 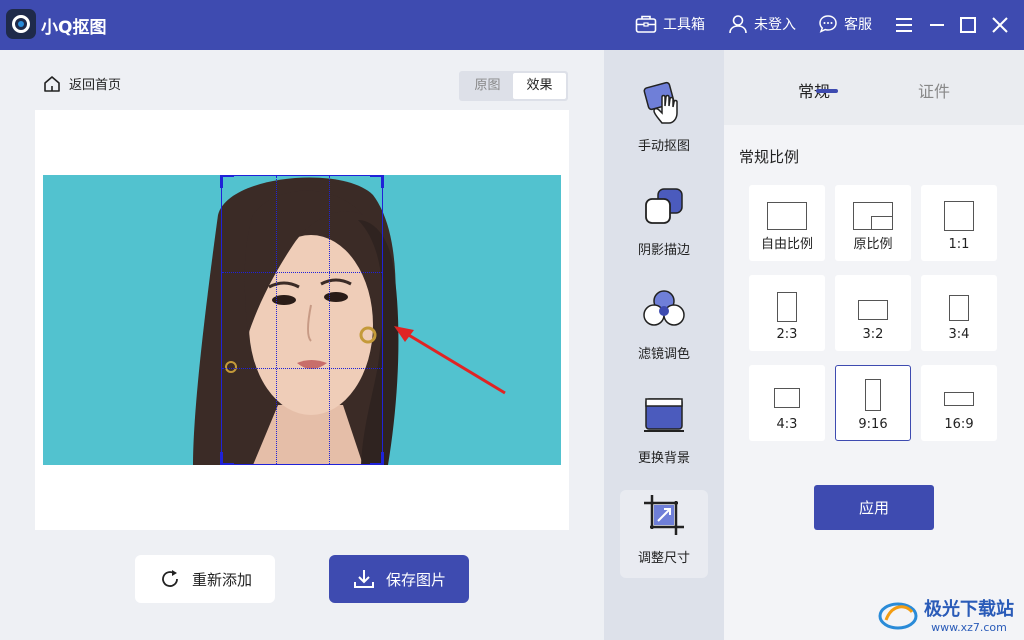 What do you see at coordinates (664, 434) in the screenshot?
I see `tool-change-background: 更换背景` at bounding box center [664, 434].